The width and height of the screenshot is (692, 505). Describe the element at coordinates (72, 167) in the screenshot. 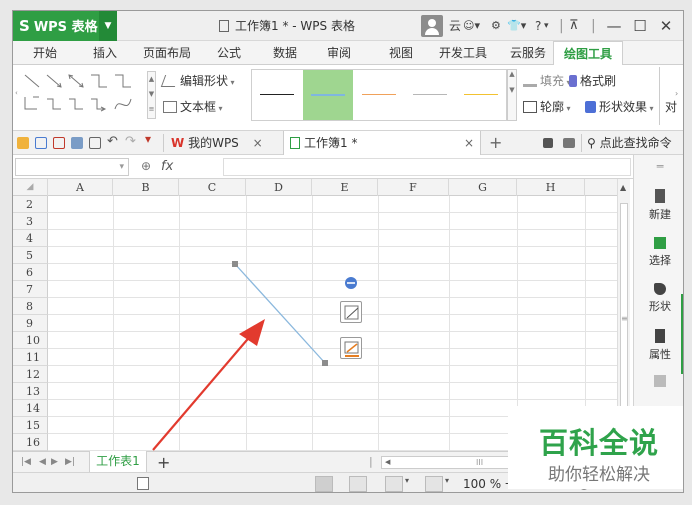

I see `name-box: ▾` at that location.